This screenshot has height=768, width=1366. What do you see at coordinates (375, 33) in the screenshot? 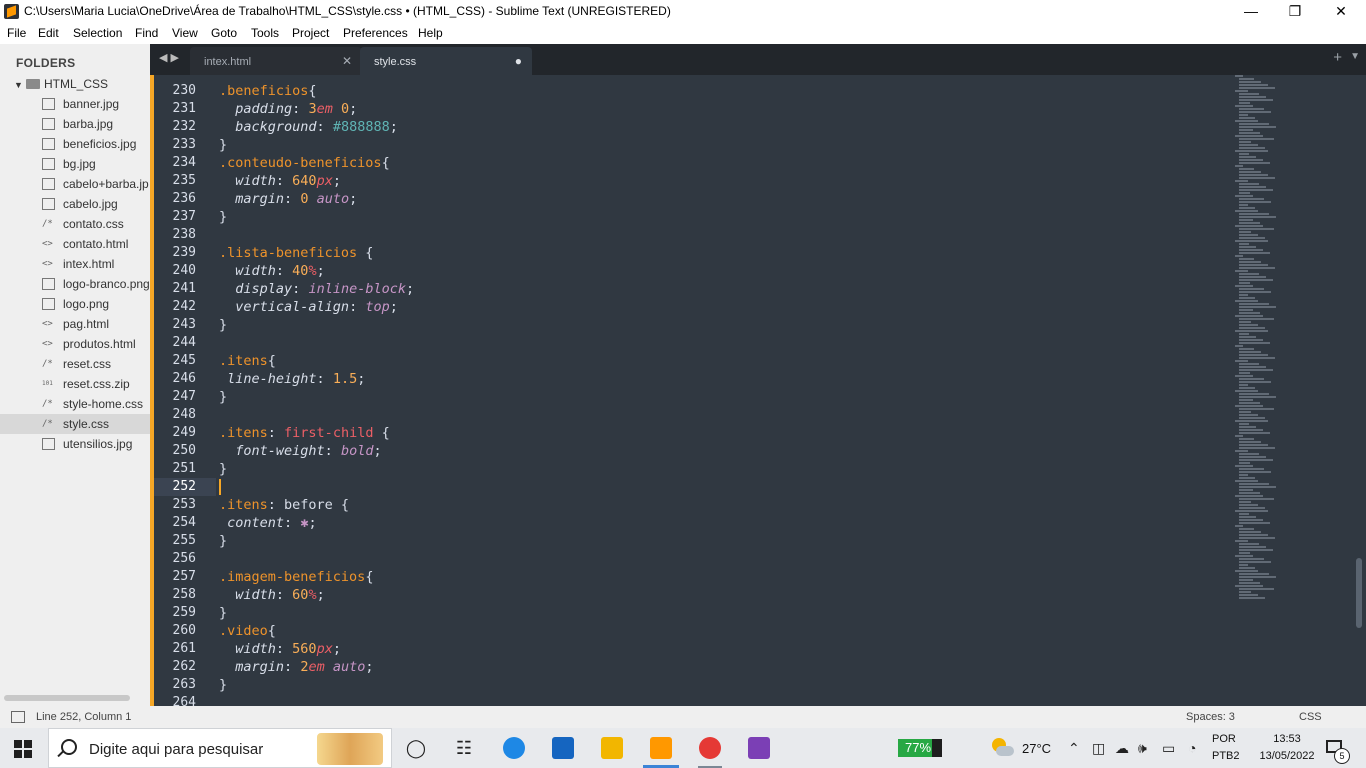
I see `menu-preferences: Preferences` at bounding box center [375, 33].